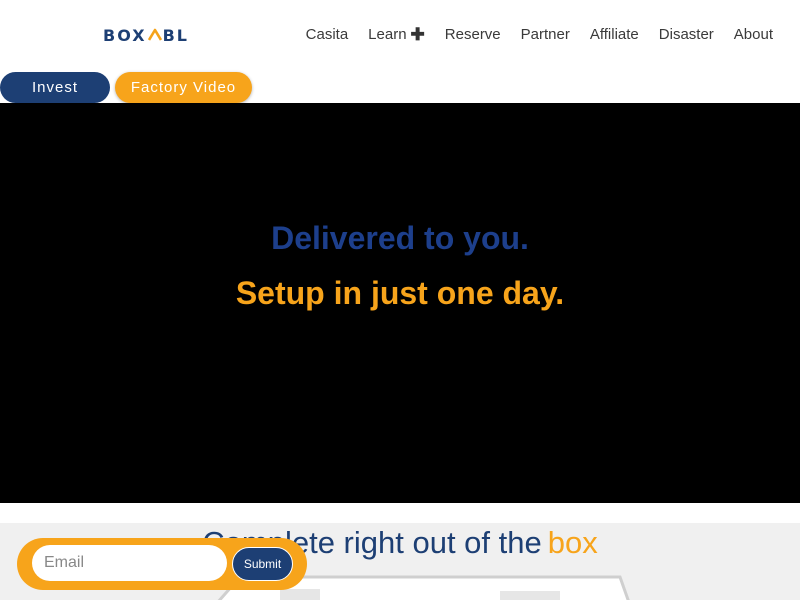  I want to click on plus-icon: ✚, so click(417, 34).